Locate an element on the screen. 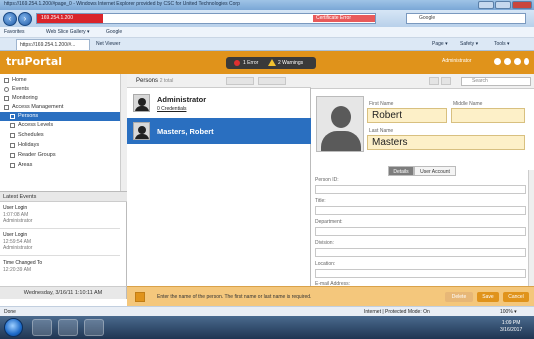 The height and width of the screenshot is (339, 534). warning-icon is located at coordinates (272, 62).